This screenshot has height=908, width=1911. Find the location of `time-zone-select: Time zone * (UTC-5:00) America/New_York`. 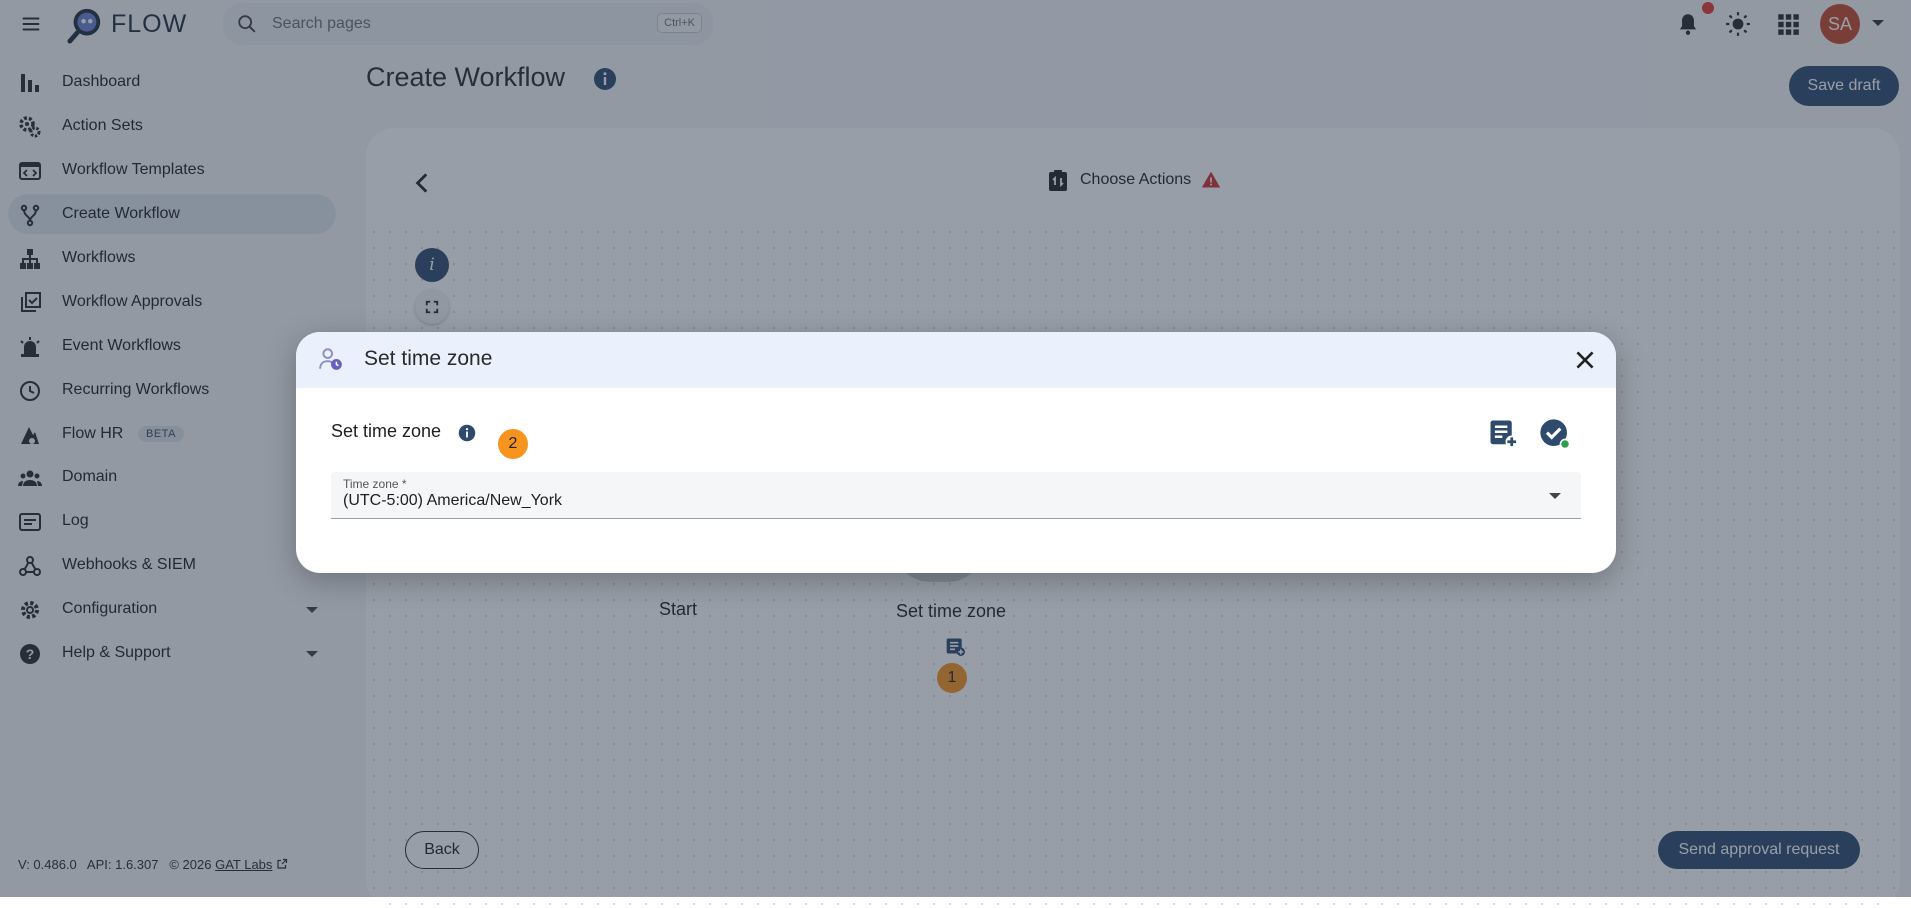

time-zone-select: Time zone * (UTC-5:00) America/New_York is located at coordinates (956, 495).